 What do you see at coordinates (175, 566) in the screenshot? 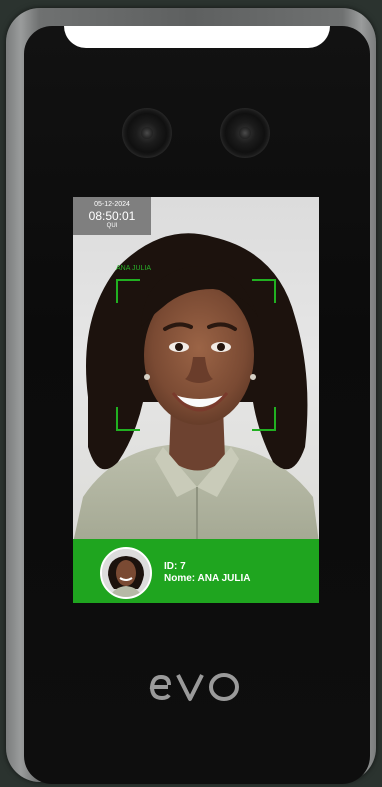
I see `user-id-label: ID: 7` at bounding box center [175, 566].